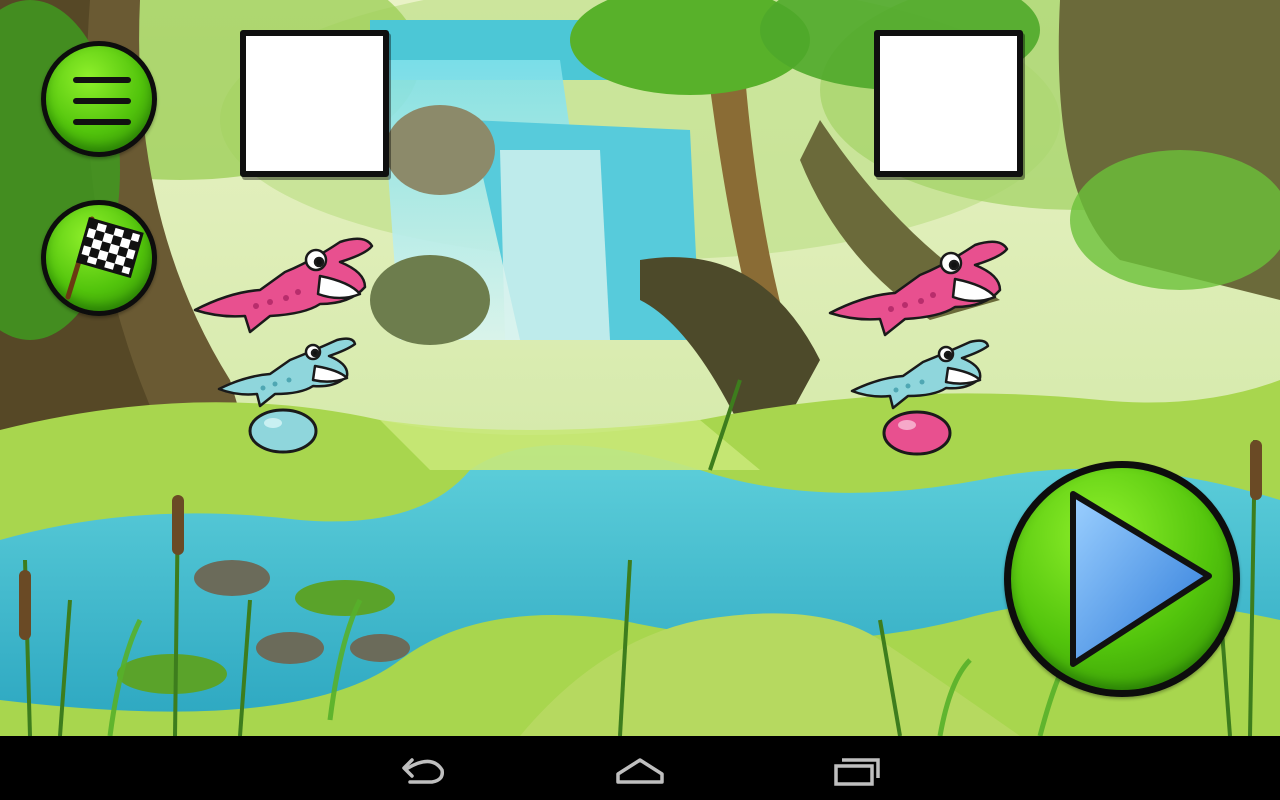  What do you see at coordinates (948, 103) in the screenshot?
I see `card-slot-right` at bounding box center [948, 103].